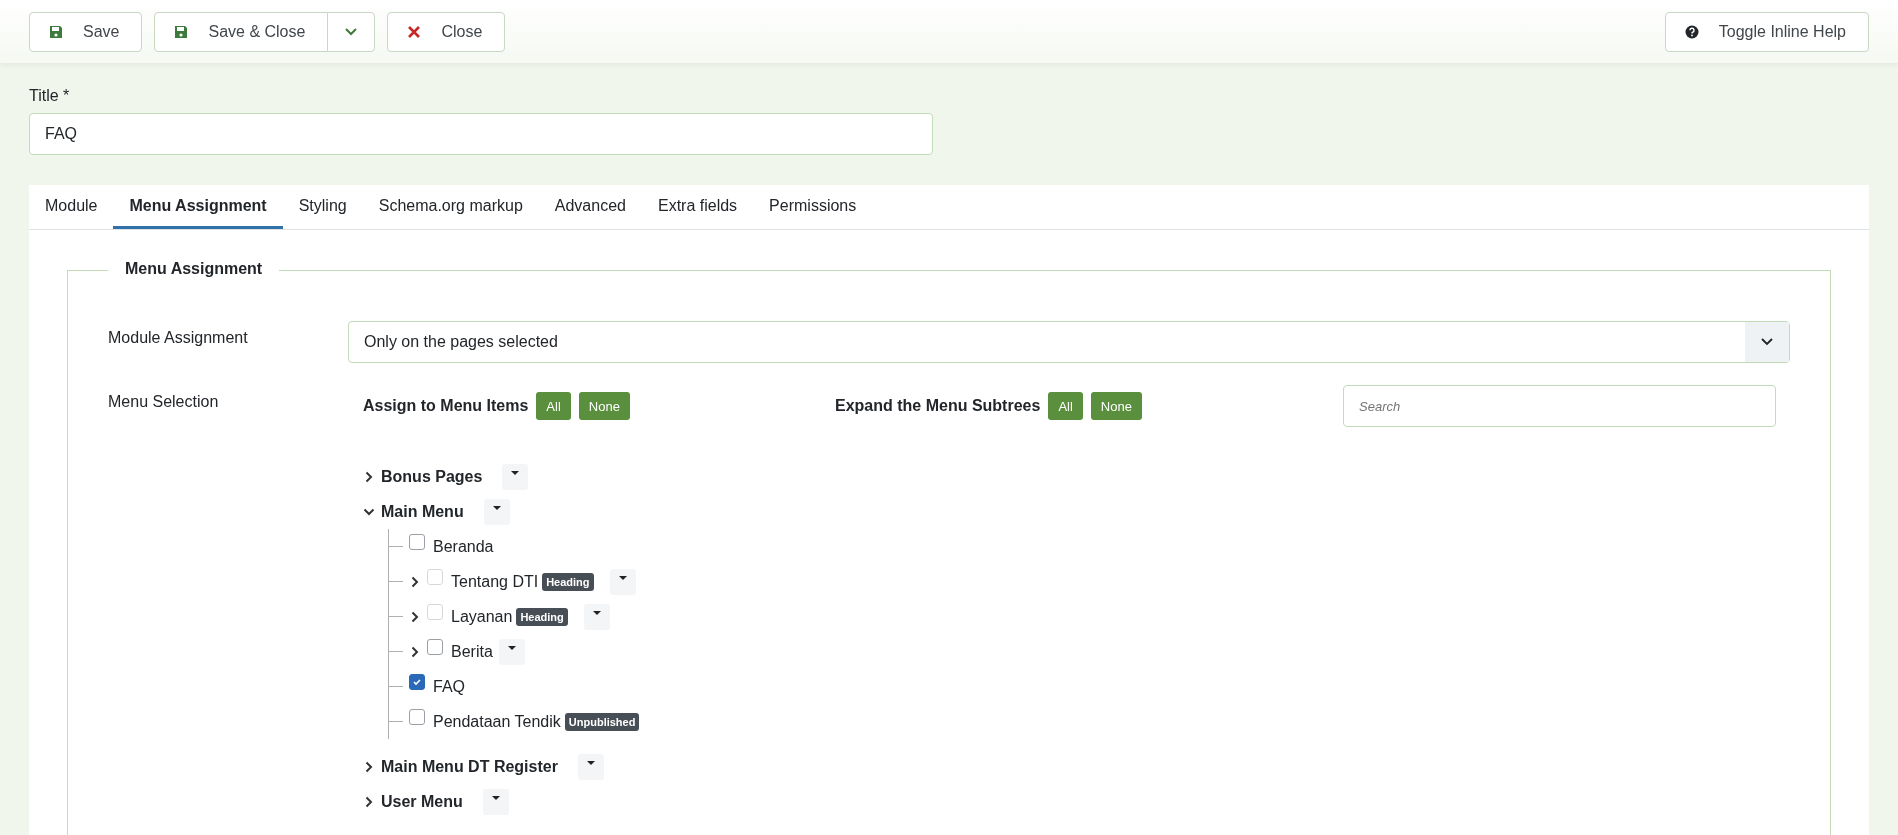  Describe the element at coordinates (450, 207) in the screenshot. I see `tab: Schema.org markup` at that location.